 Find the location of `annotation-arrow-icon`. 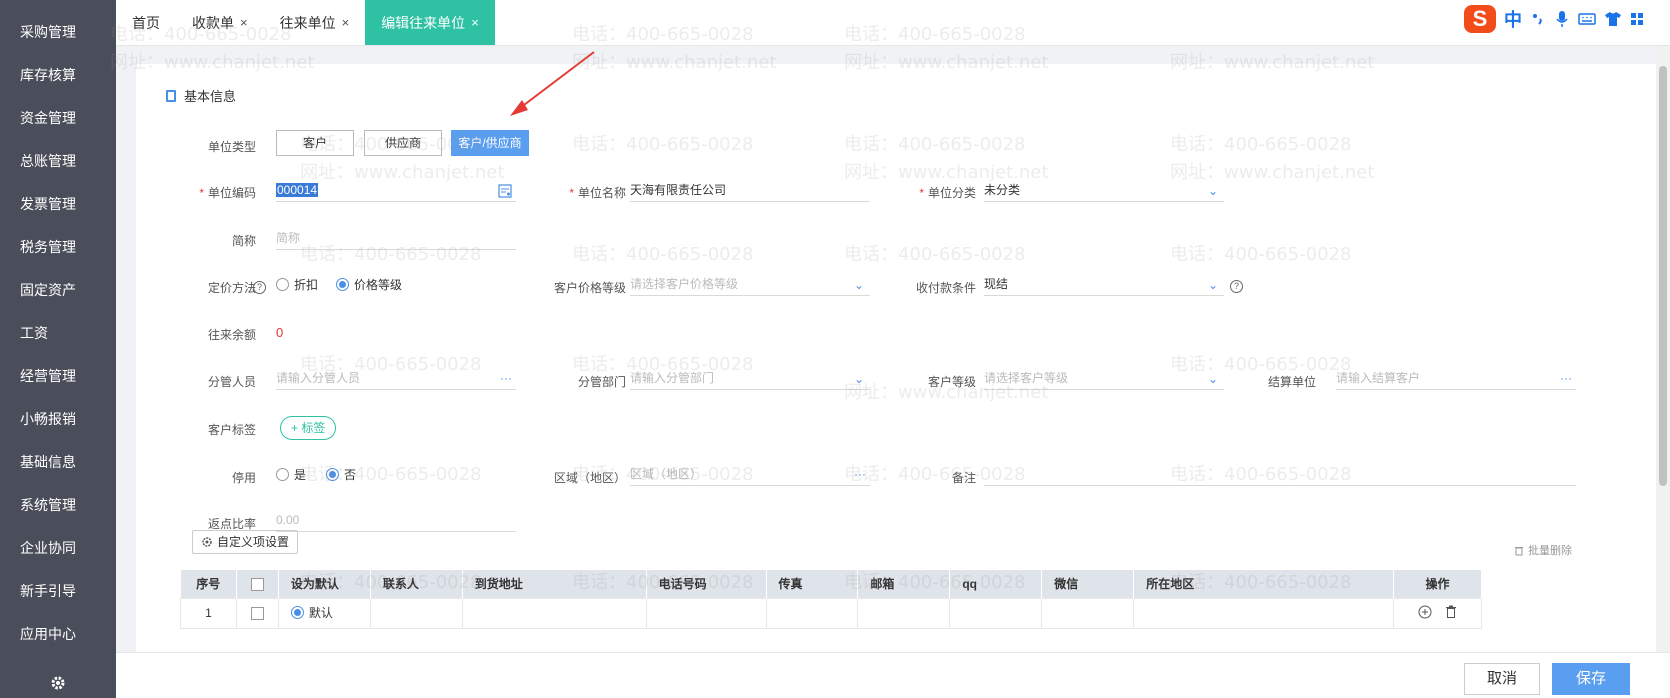

annotation-arrow-icon is located at coordinates (552, 83).